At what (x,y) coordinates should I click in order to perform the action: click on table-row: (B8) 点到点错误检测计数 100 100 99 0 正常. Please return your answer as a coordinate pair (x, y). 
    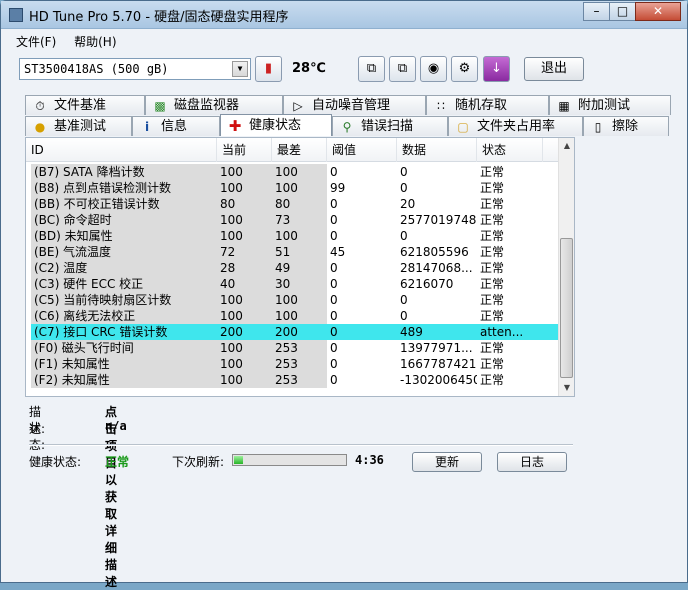
    Looking at the image, I should click on (294, 188).